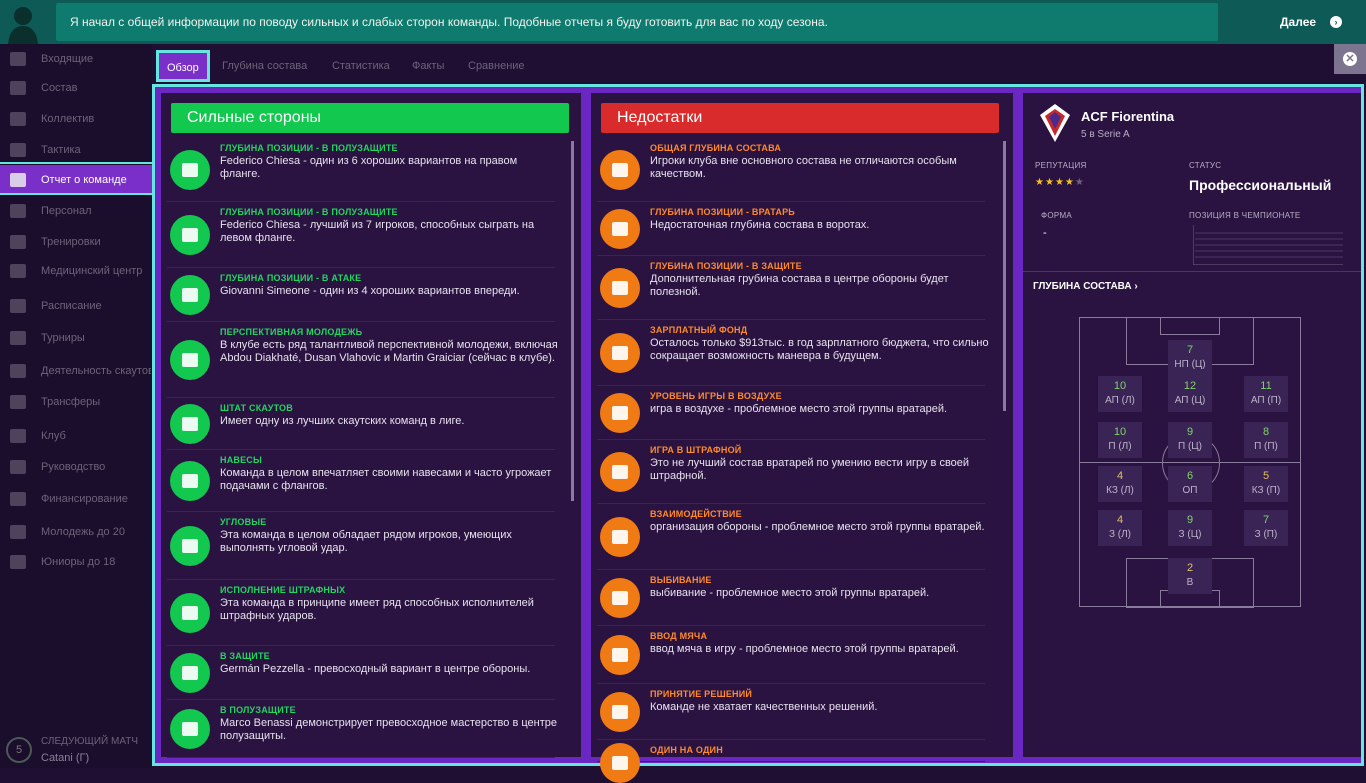 The width and height of the screenshot is (1366, 783). What do you see at coordinates (791, 762) in the screenshot?
I see `weakness-row: ОДИН НА ОДИН` at bounding box center [791, 762].